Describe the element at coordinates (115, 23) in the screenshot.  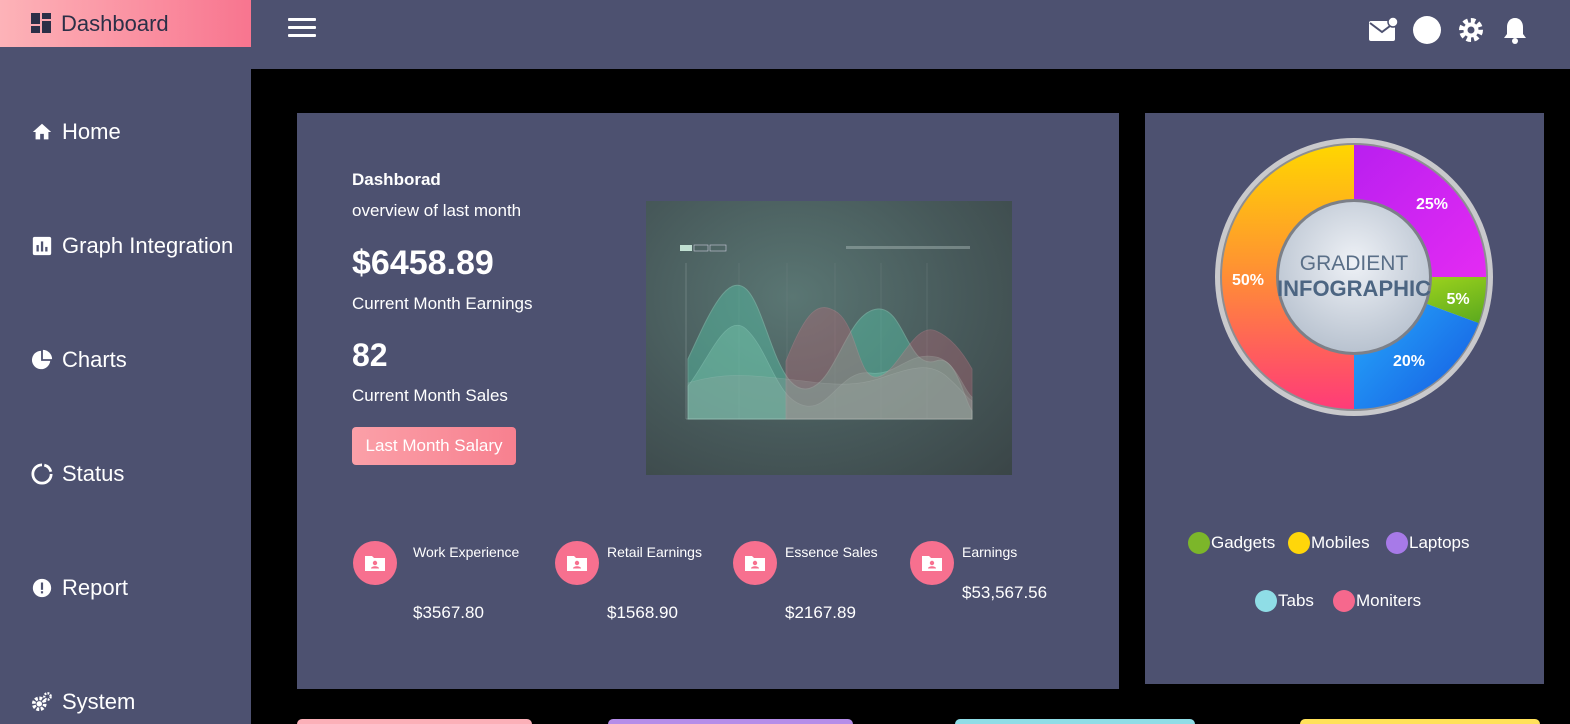
I see `brand-label: Dashboard` at that location.